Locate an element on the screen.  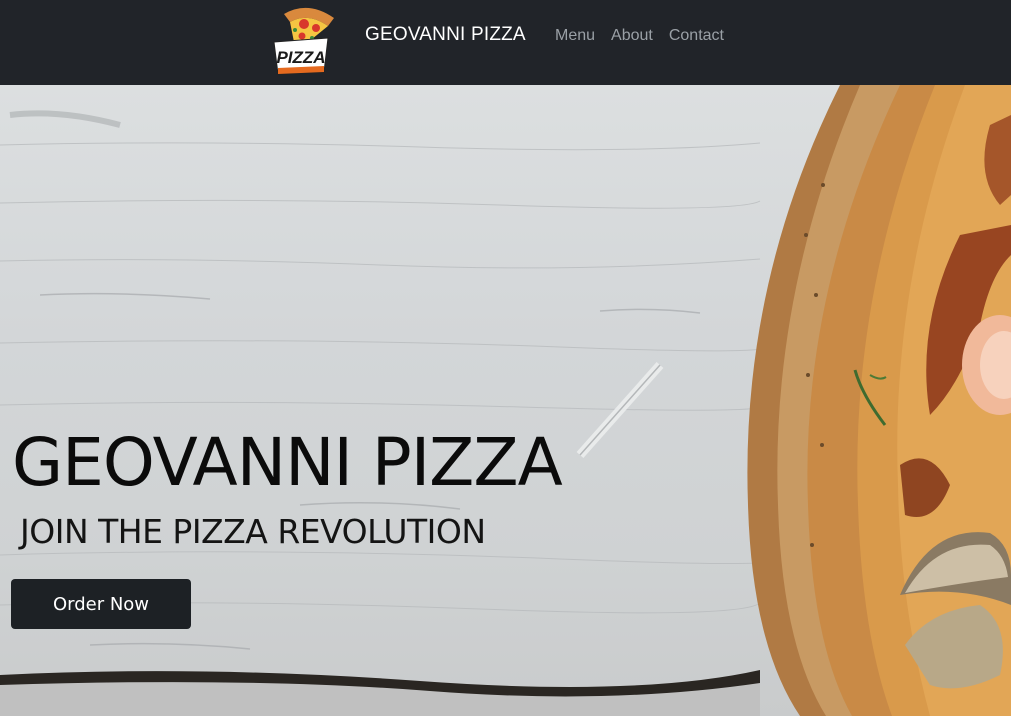
pizza-slice-logo-icon: PIZZA is located at coordinates (300, 39).